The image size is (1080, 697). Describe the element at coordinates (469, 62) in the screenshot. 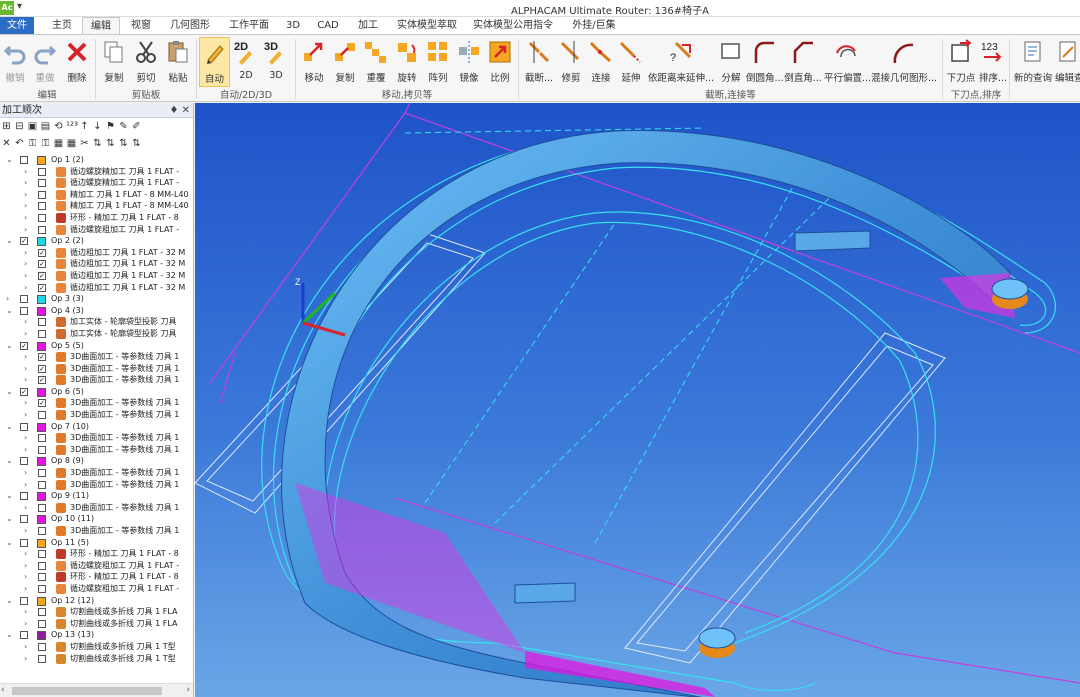

I see `mirror-button: 镜像` at that location.